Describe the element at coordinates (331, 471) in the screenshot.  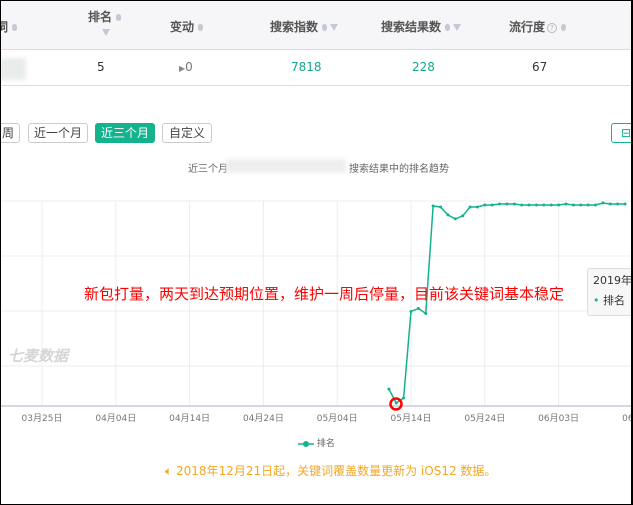
I see `notice-banner: 🔈︎ 2018年12月21日起，关键词覆盖数量更新为 iOS12 数据。` at that location.